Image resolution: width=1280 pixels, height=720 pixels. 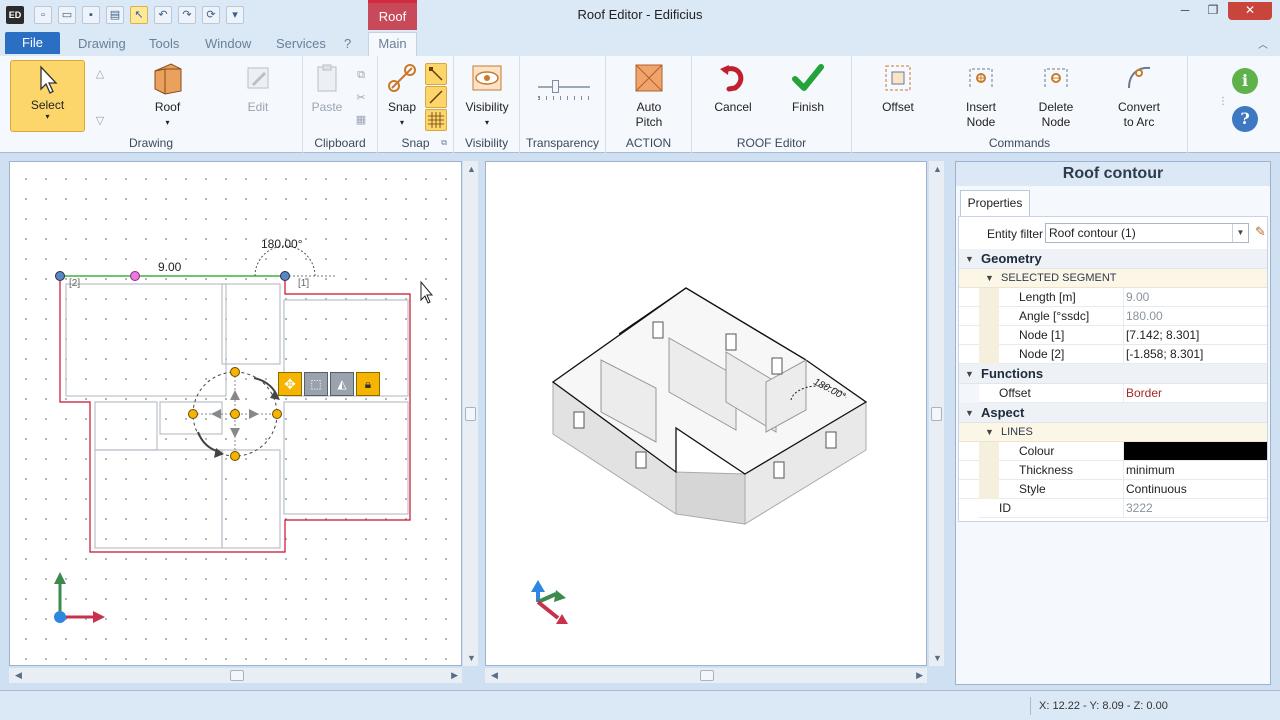 I want to click on tab-file: File, so click(x=32, y=43).